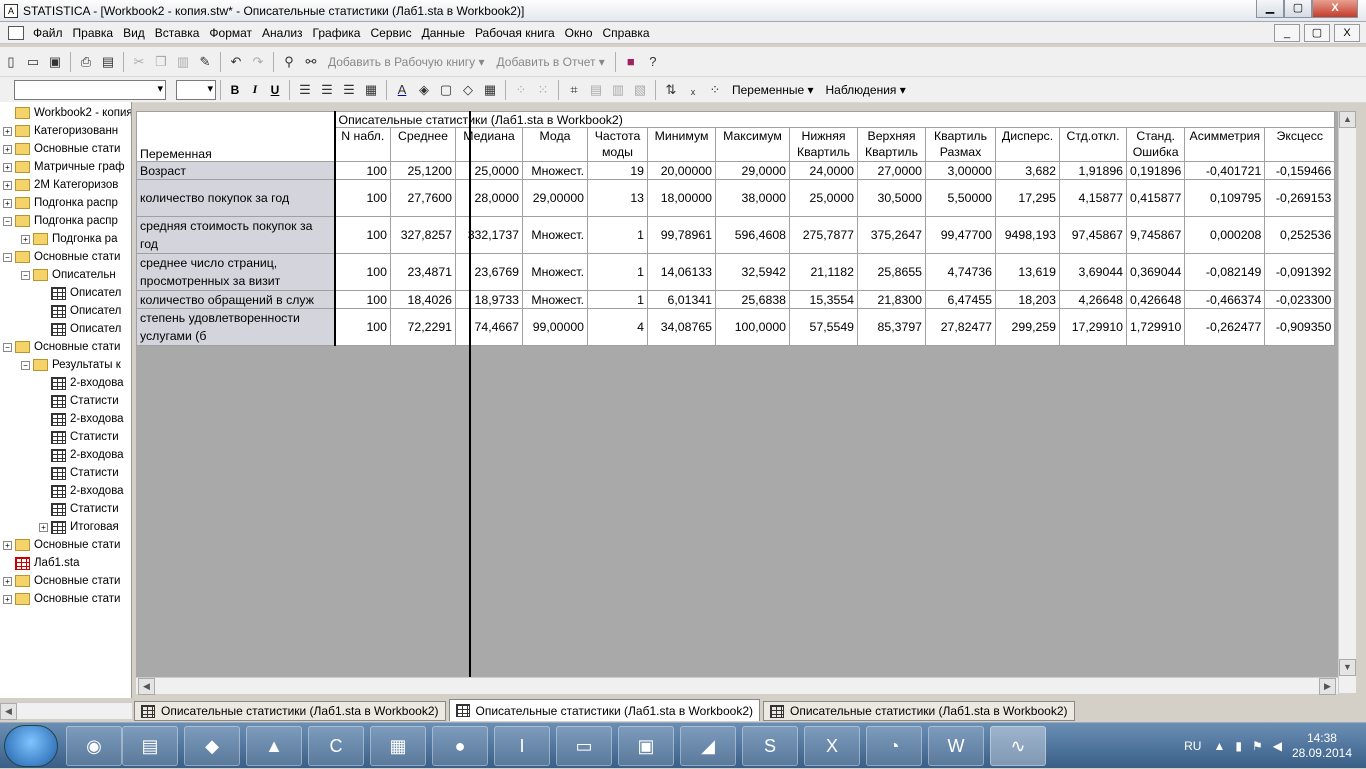  Describe the element at coordinates (1027, 272) in the screenshot. I see `data-cell: 13,619` at that location.